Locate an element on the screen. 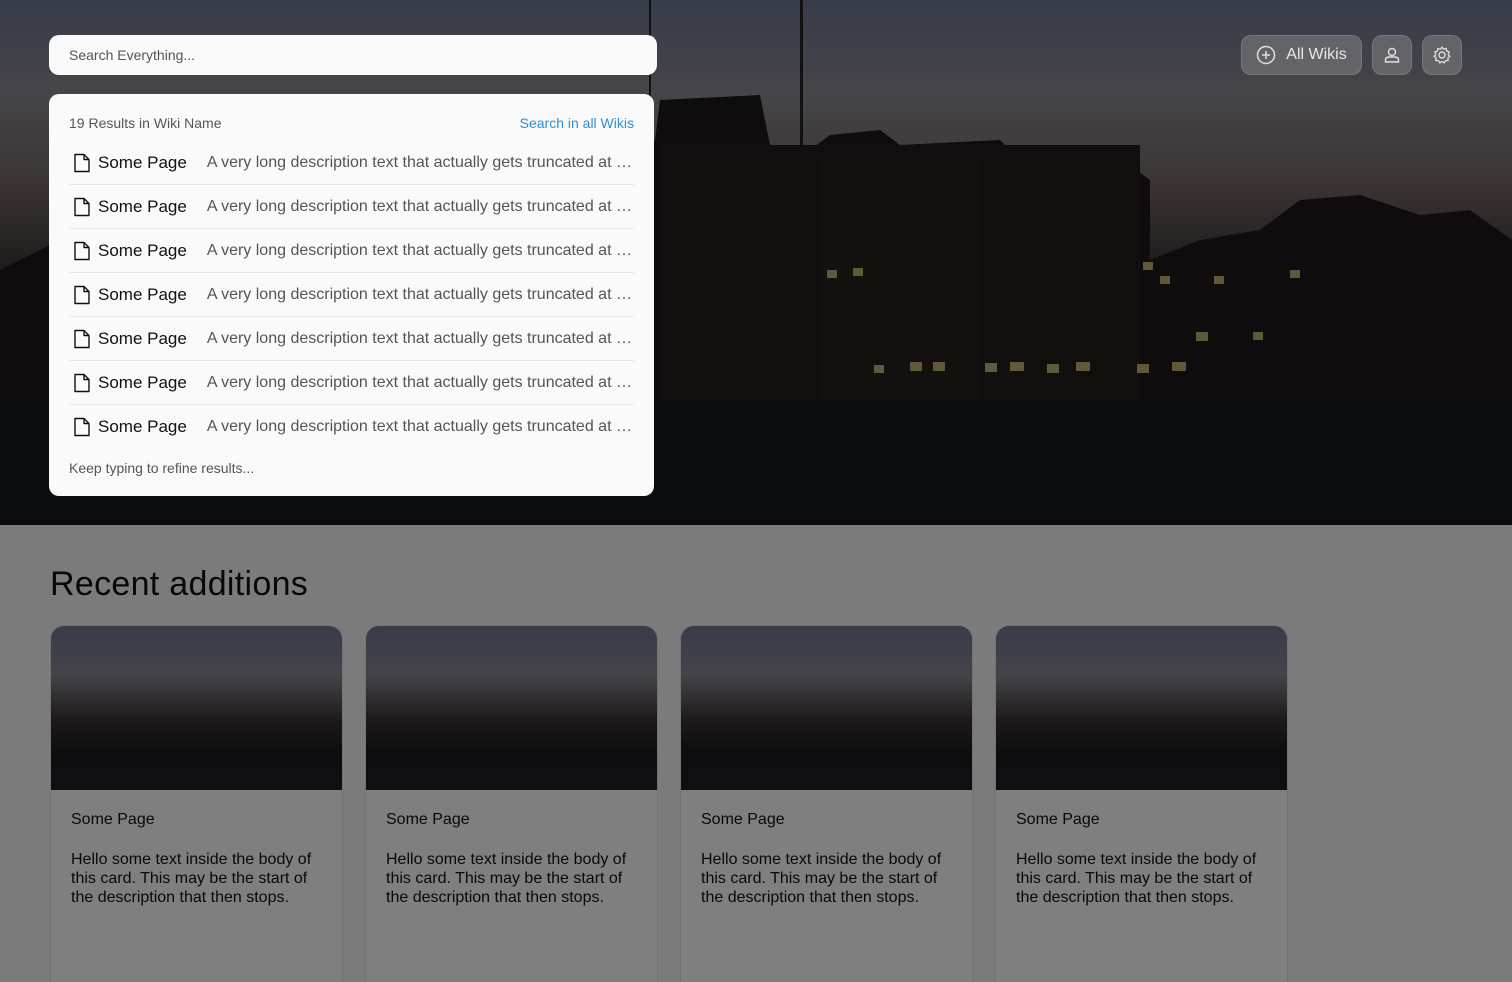  search-input is located at coordinates (353, 55).